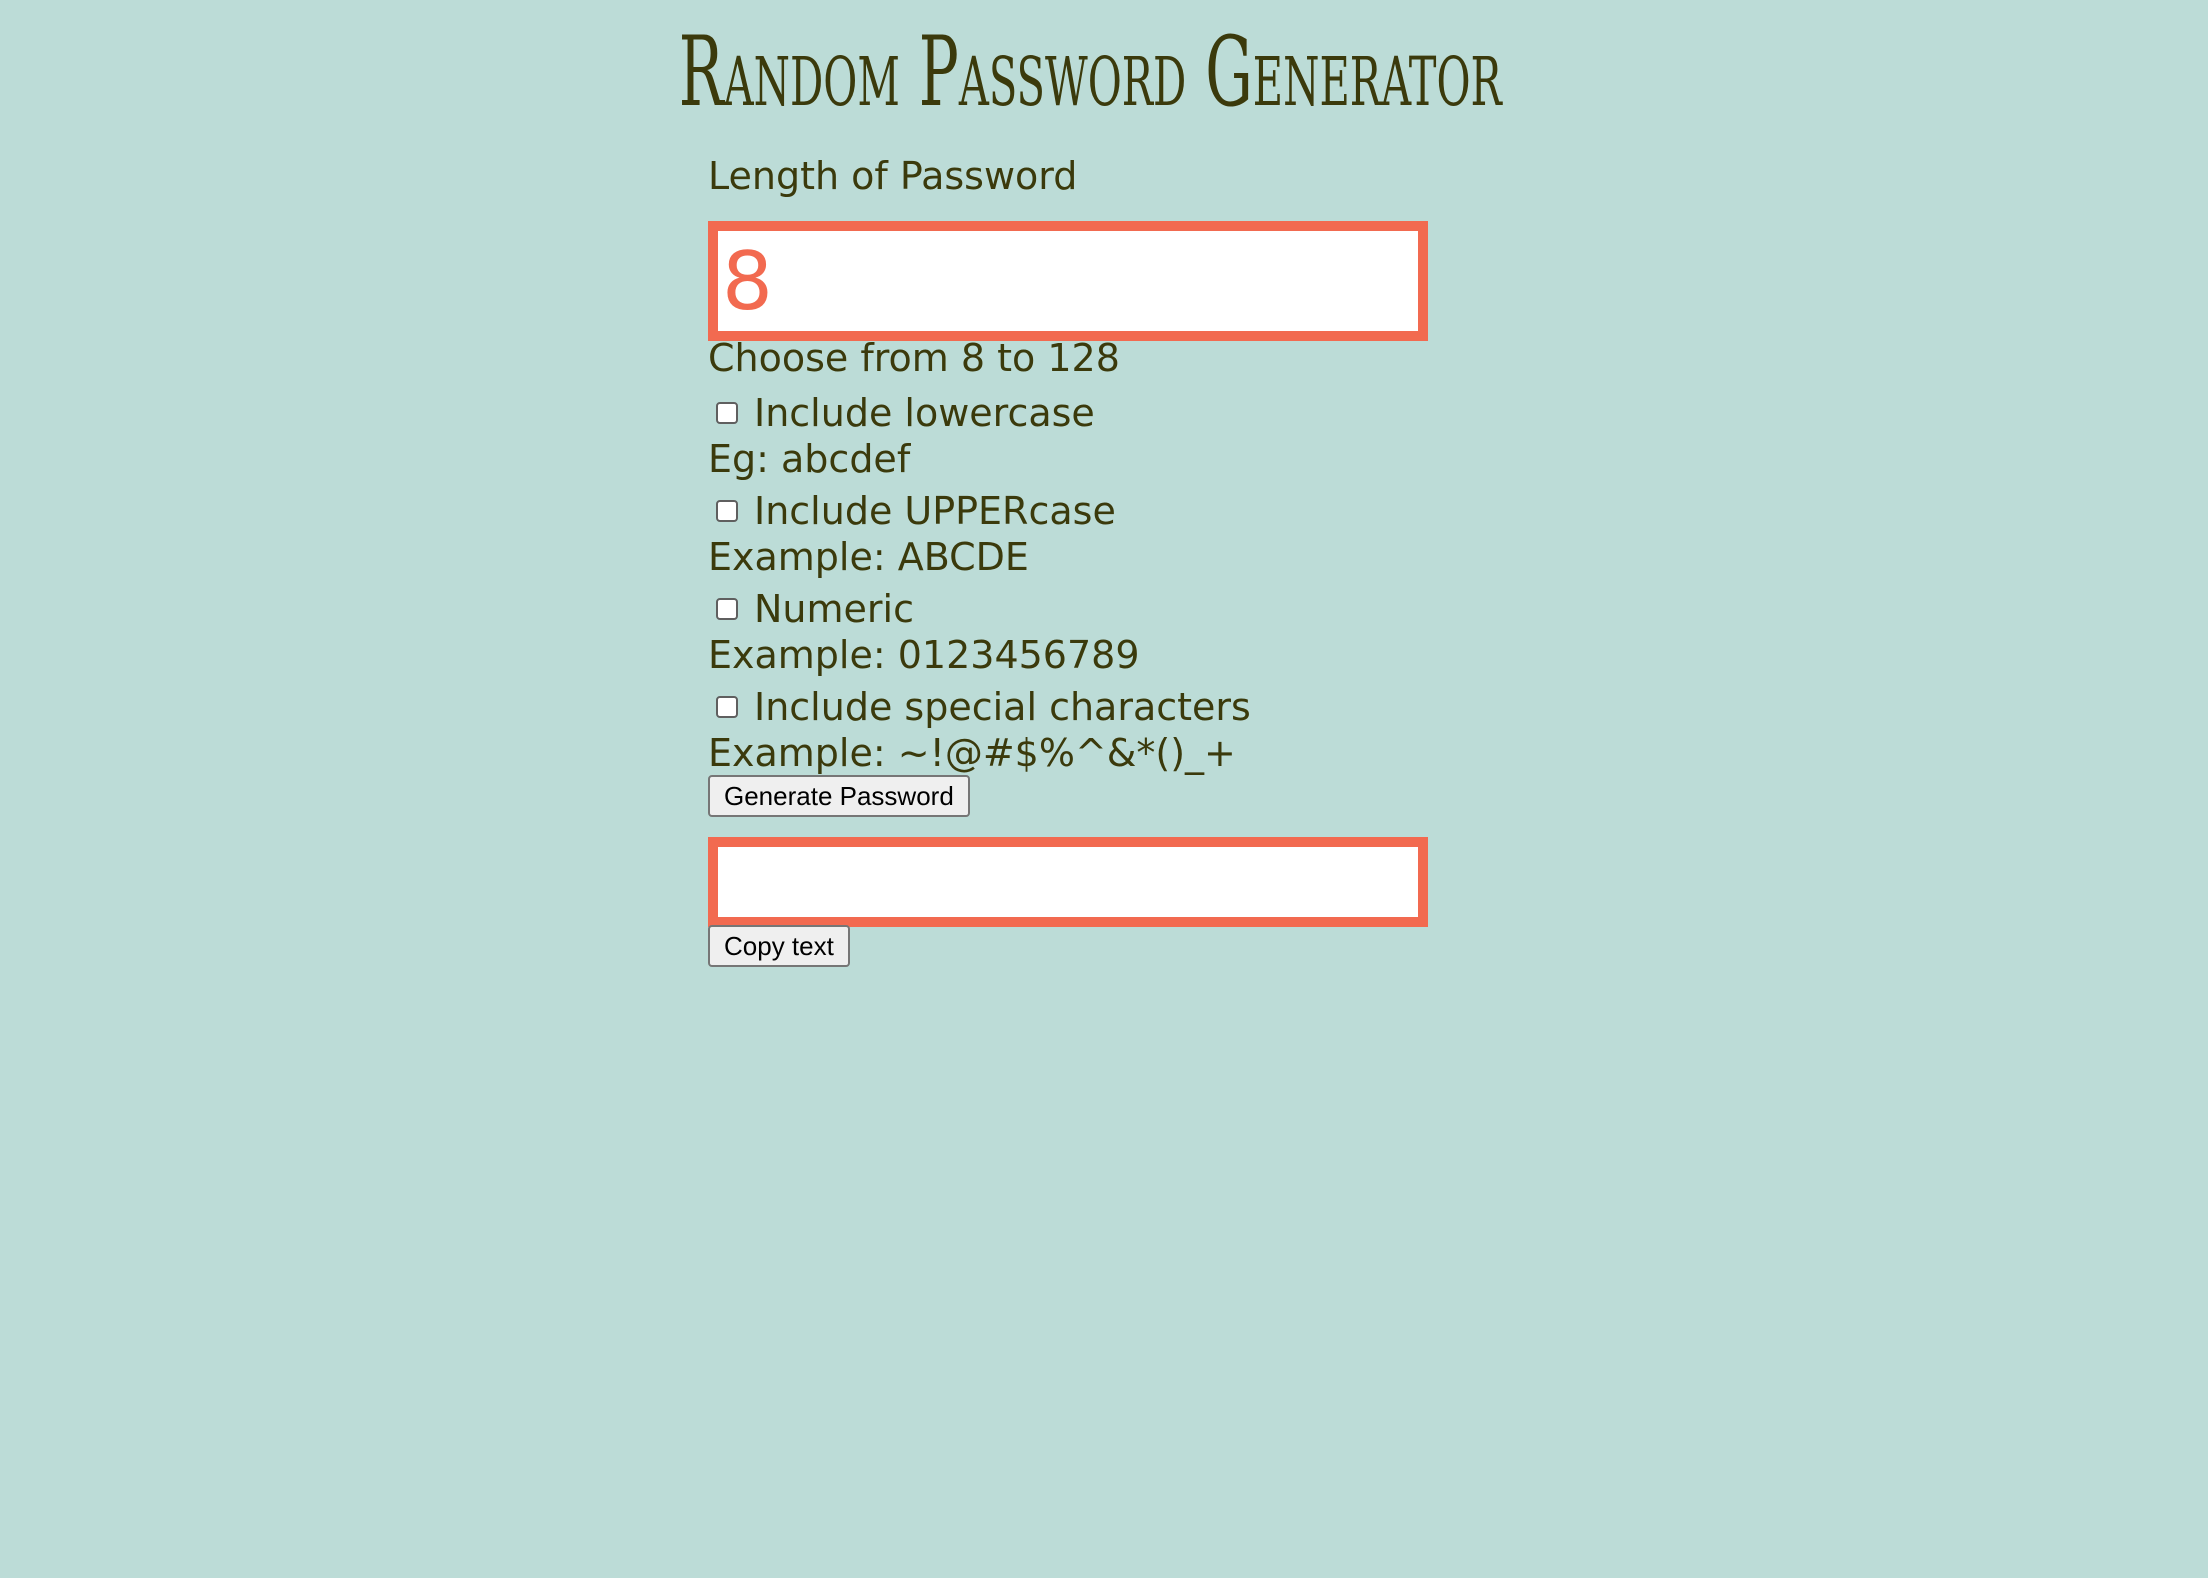  What do you see at coordinates (839, 796) in the screenshot?
I see `generate-password-button: Generate Password` at bounding box center [839, 796].